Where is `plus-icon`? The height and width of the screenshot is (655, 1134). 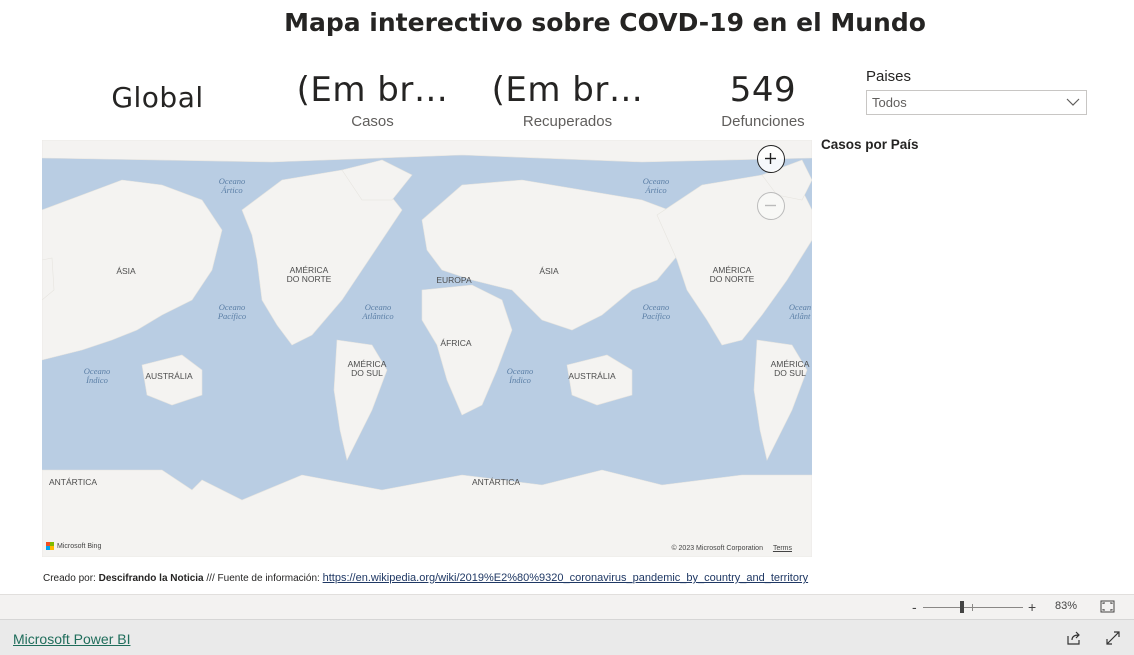
plus-icon is located at coordinates (770, 158).